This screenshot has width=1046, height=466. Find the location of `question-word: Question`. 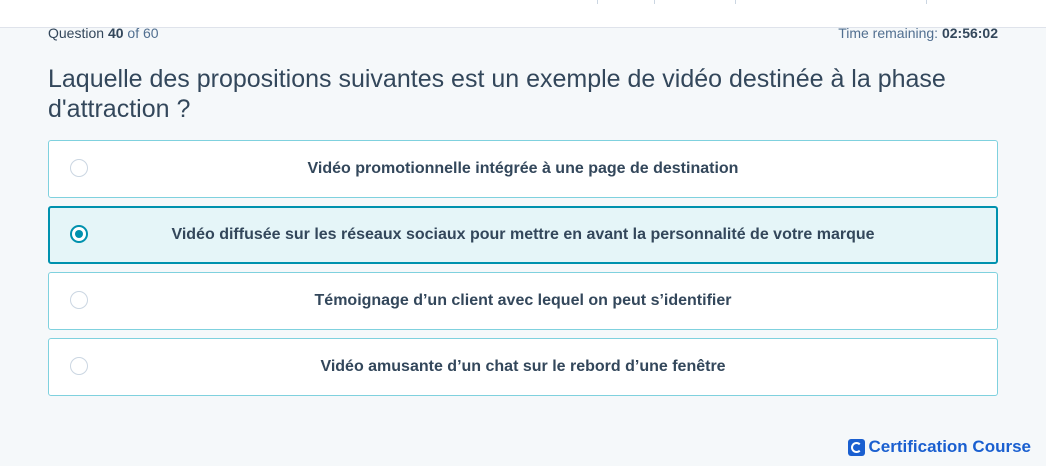

question-word: Question is located at coordinates (76, 33).